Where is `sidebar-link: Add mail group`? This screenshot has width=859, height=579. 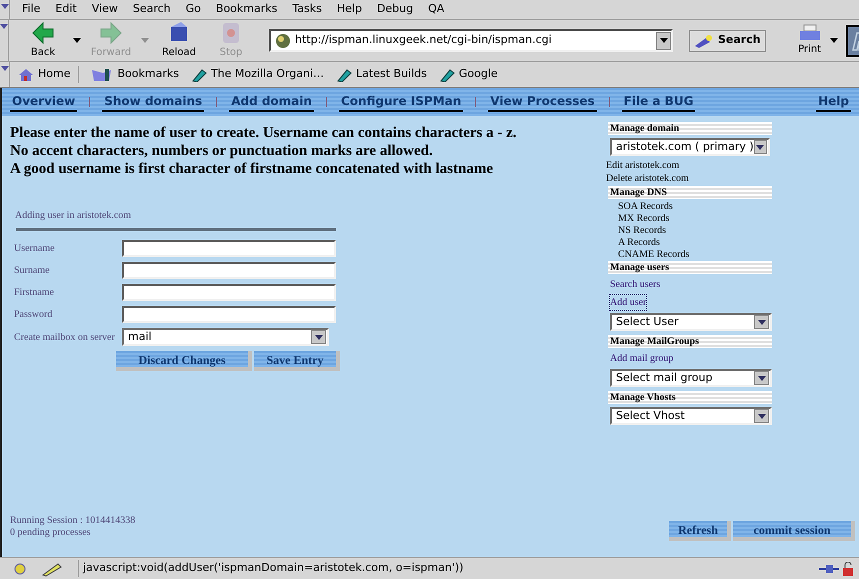 sidebar-link: Add mail group is located at coordinates (642, 358).